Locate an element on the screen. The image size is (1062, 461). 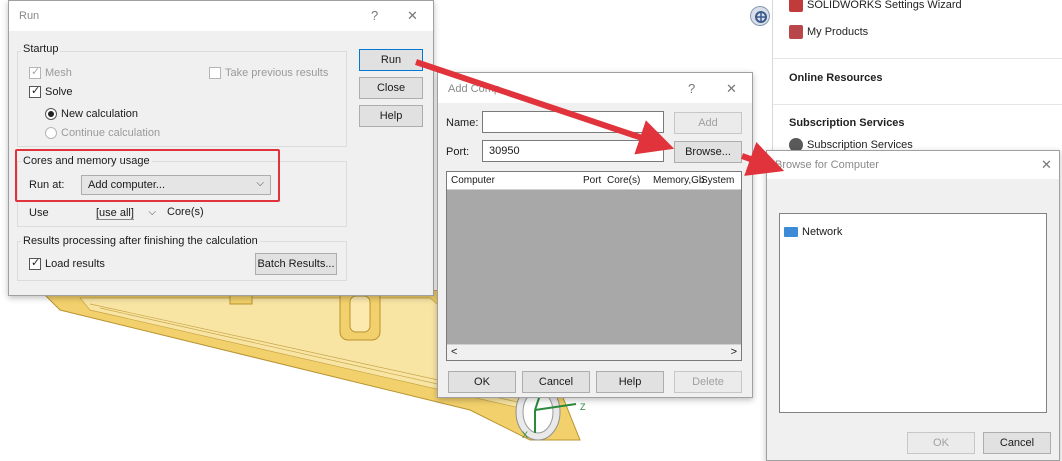
arrow-run-to-browse is located at coordinates (545, 107).